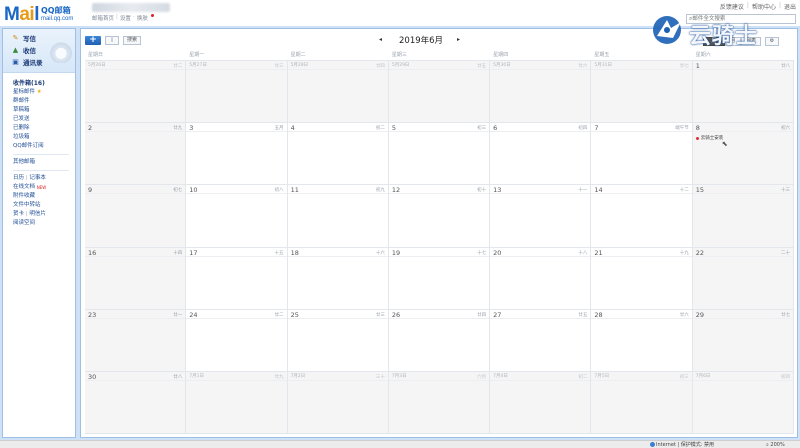  What do you see at coordinates (103, 18) in the screenshot?
I see `link-mail-home: 邮箱首页` at bounding box center [103, 18].